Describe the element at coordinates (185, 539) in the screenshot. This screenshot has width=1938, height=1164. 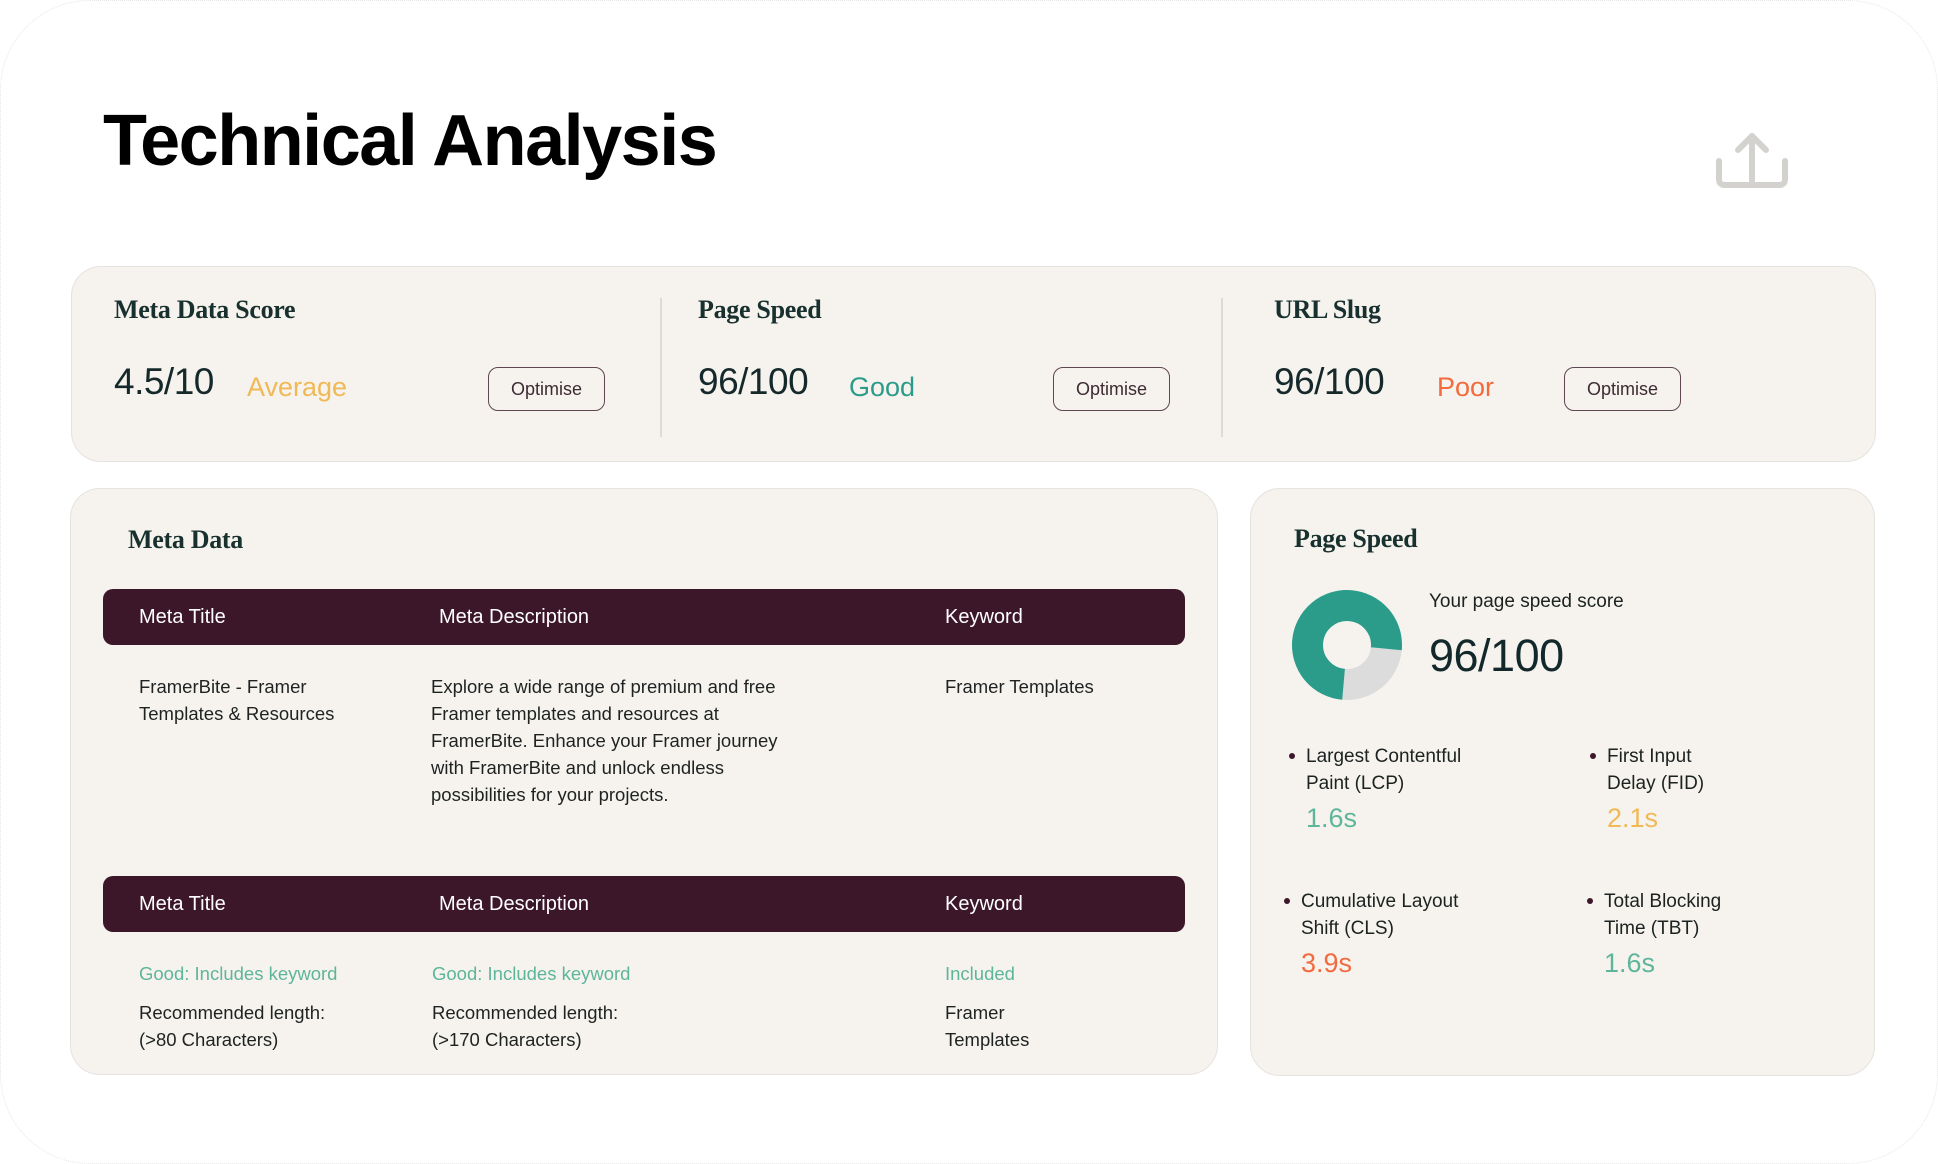
I see `panel-title: Meta Data` at that location.